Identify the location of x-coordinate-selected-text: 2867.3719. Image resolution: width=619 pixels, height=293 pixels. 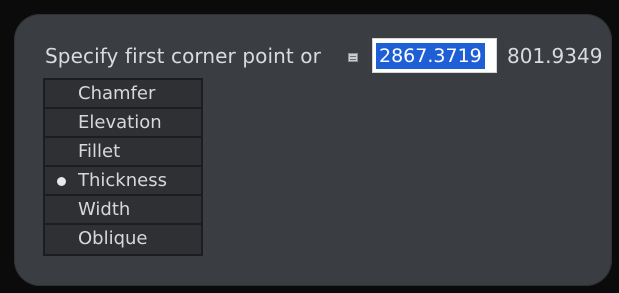
(430, 56).